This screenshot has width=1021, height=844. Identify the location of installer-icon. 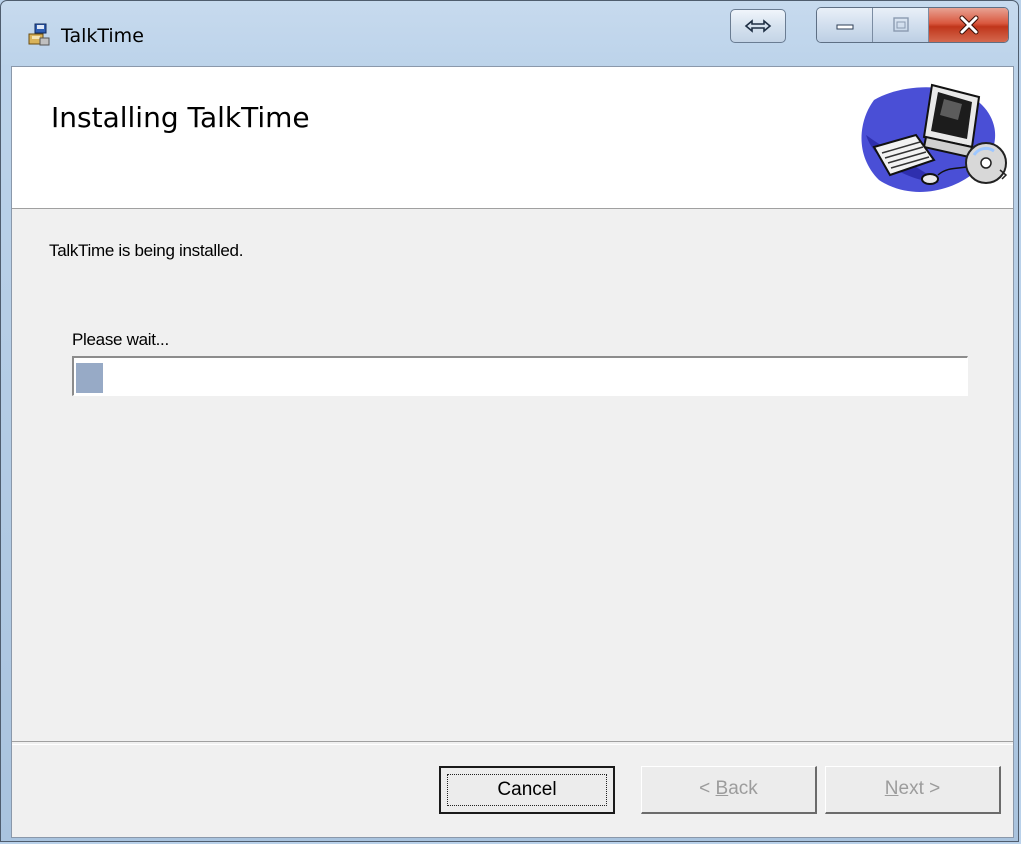
(39, 35).